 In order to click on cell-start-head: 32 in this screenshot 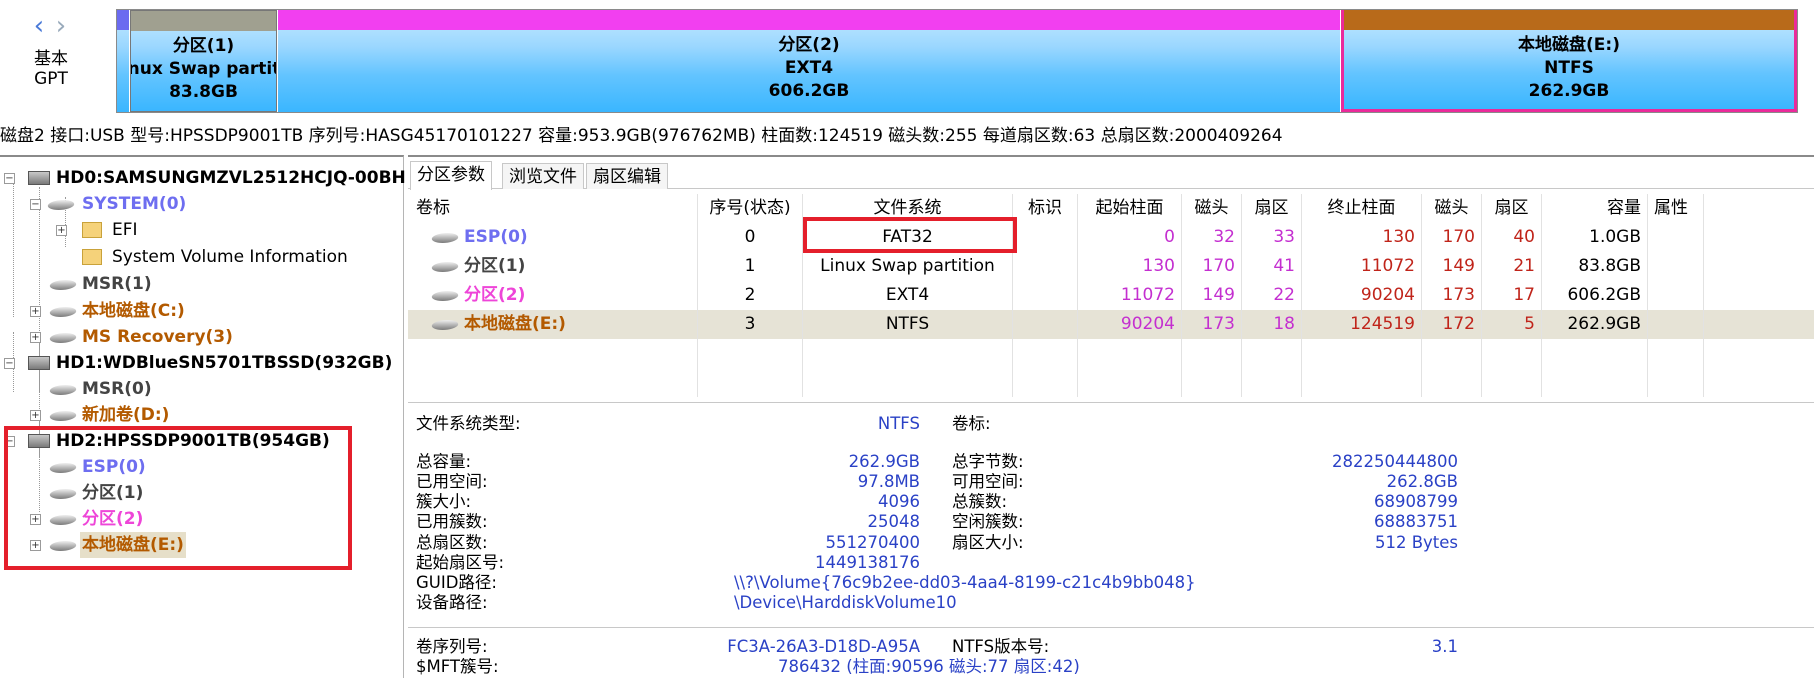, I will do `click(1212, 237)`.